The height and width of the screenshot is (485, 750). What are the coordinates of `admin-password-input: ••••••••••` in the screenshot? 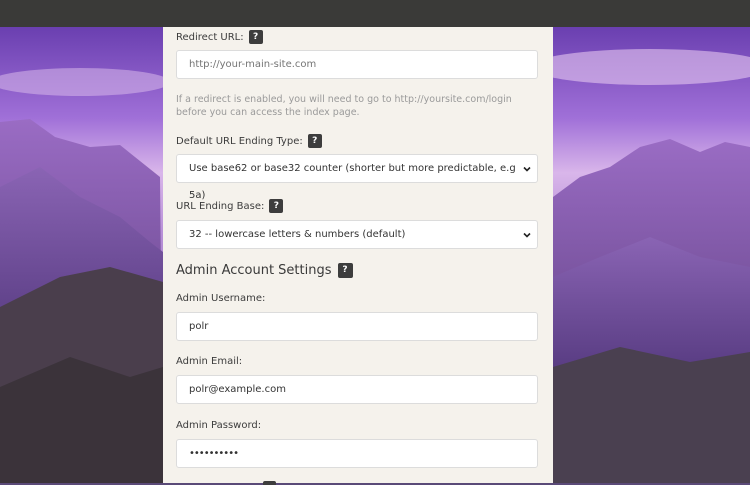 It's located at (357, 453).